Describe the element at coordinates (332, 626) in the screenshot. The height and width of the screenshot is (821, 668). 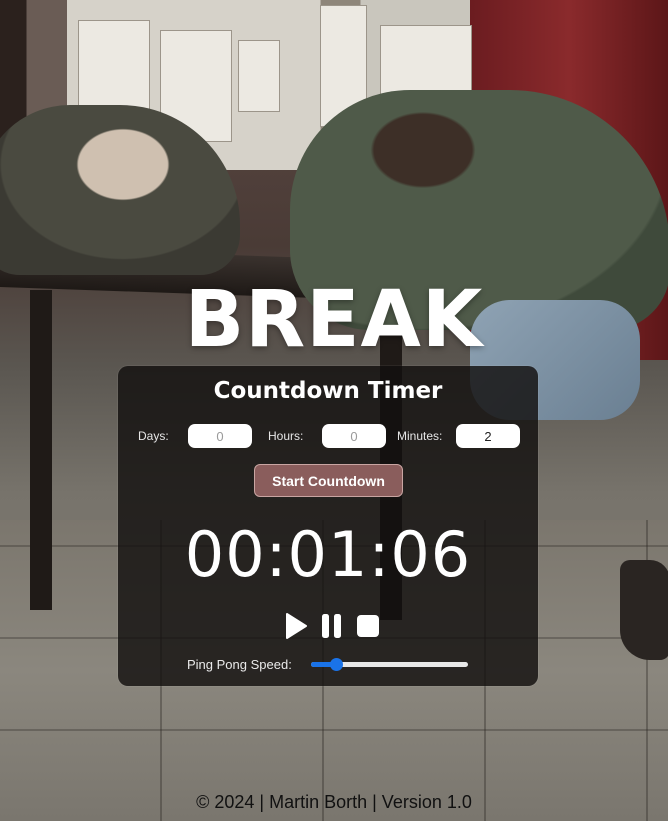
I see `pause-icon` at that location.